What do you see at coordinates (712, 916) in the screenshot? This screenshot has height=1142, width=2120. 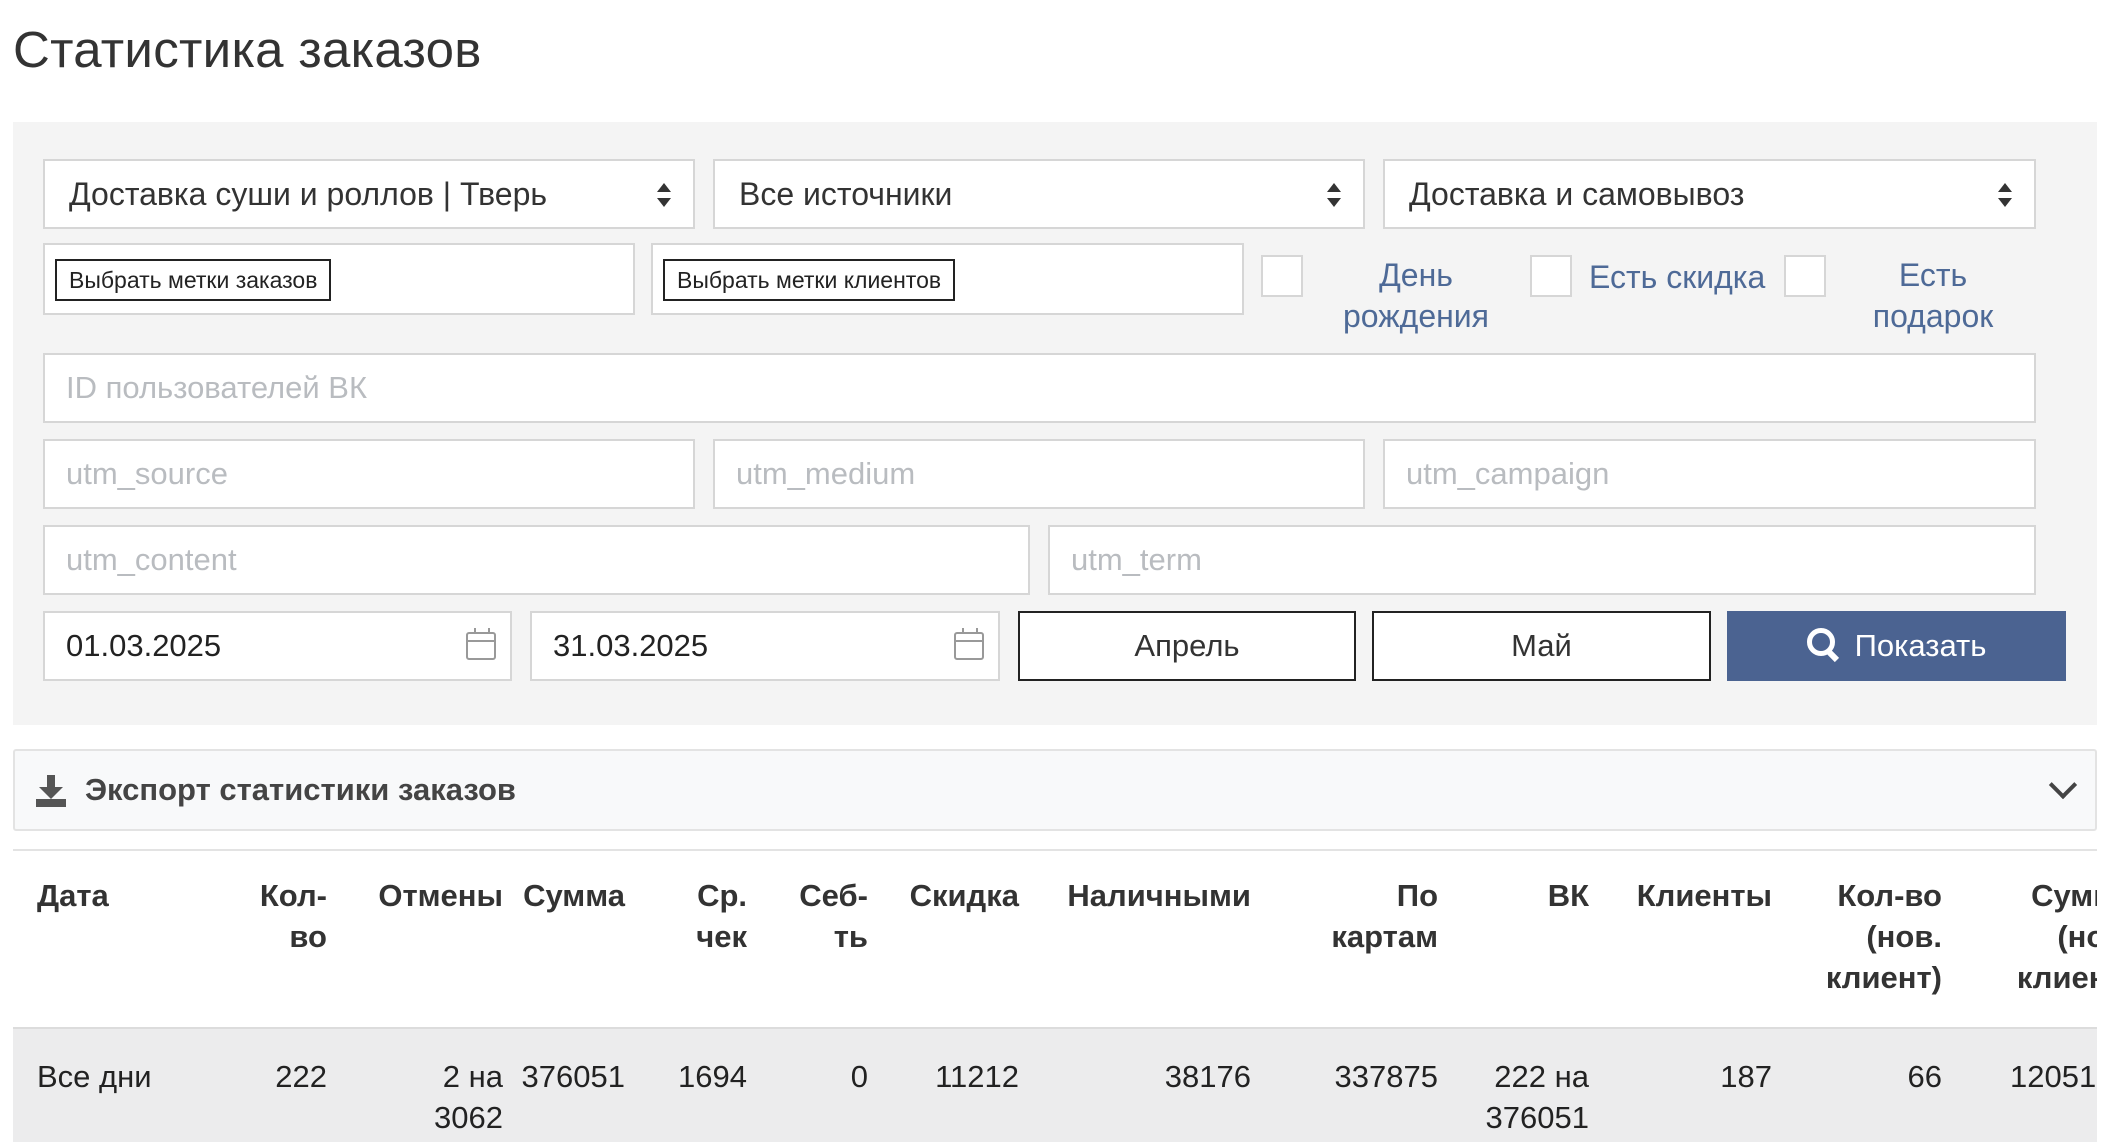 I see `column-header-avg-check: Ср. чек` at bounding box center [712, 916].